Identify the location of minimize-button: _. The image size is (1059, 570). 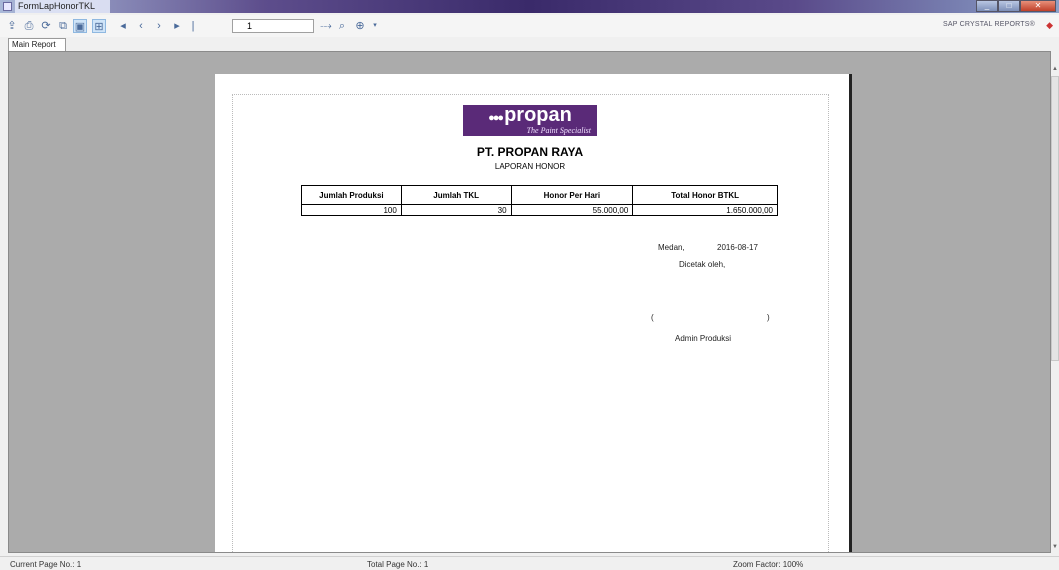
(987, 6).